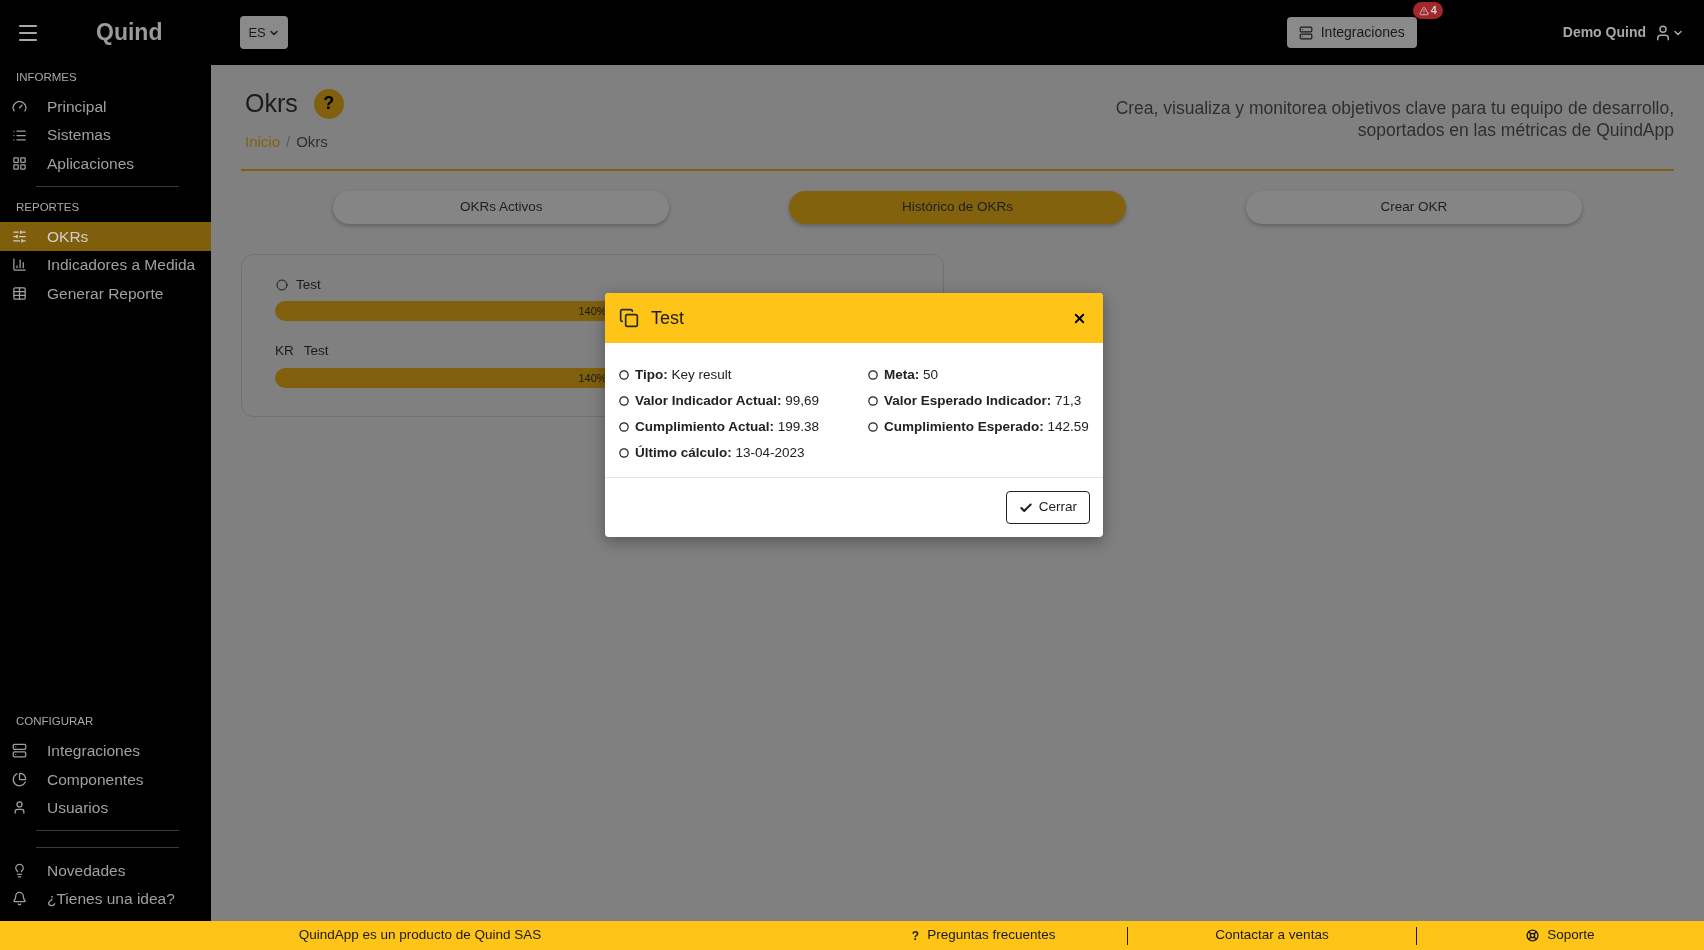  I want to click on dialog-title: Test, so click(667, 318).